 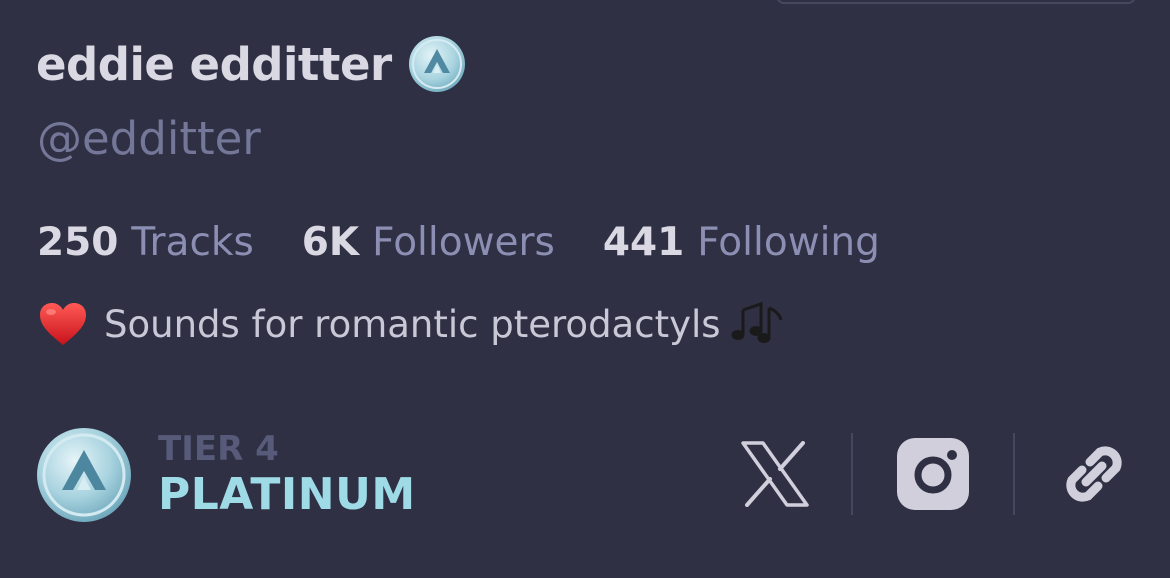 I want to click on bio-text: Sounds for romantic pterodactyls, so click(x=412, y=324).